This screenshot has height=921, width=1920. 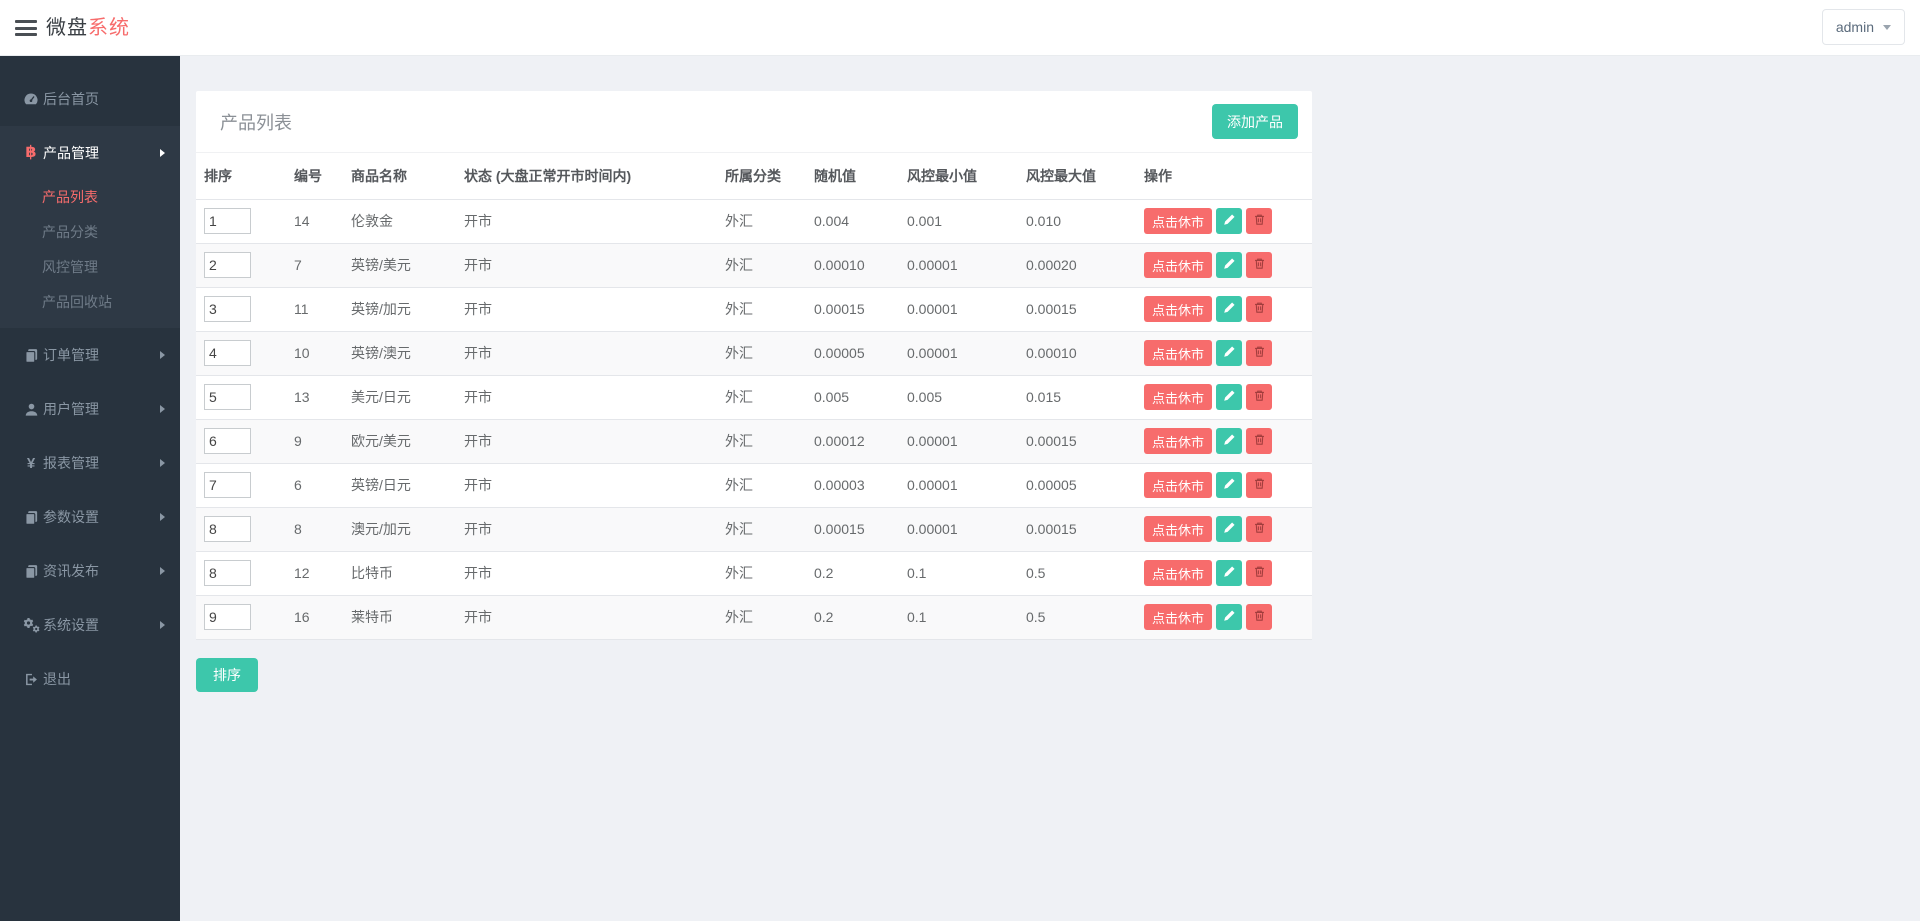 I want to click on cell-risk-max: 0.5, so click(x=1077, y=617).